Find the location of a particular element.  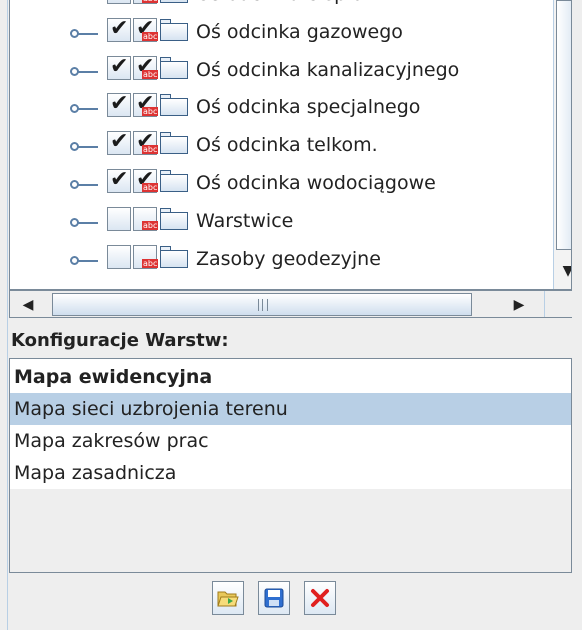

config-toolbar is located at coordinates (291, 601).